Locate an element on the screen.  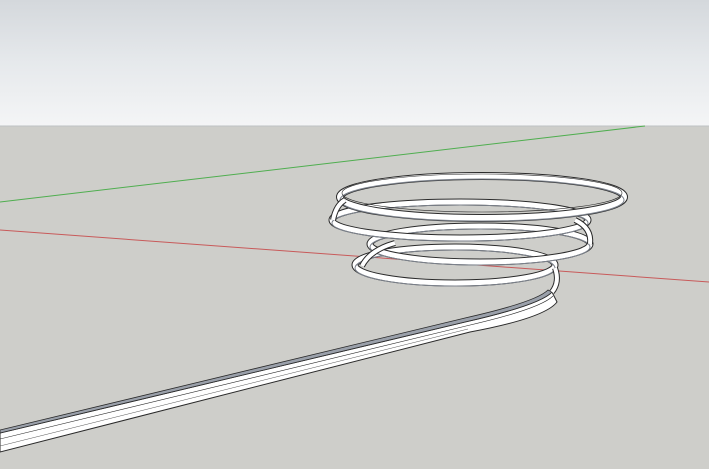
coil-top is located at coordinates (482, 197).